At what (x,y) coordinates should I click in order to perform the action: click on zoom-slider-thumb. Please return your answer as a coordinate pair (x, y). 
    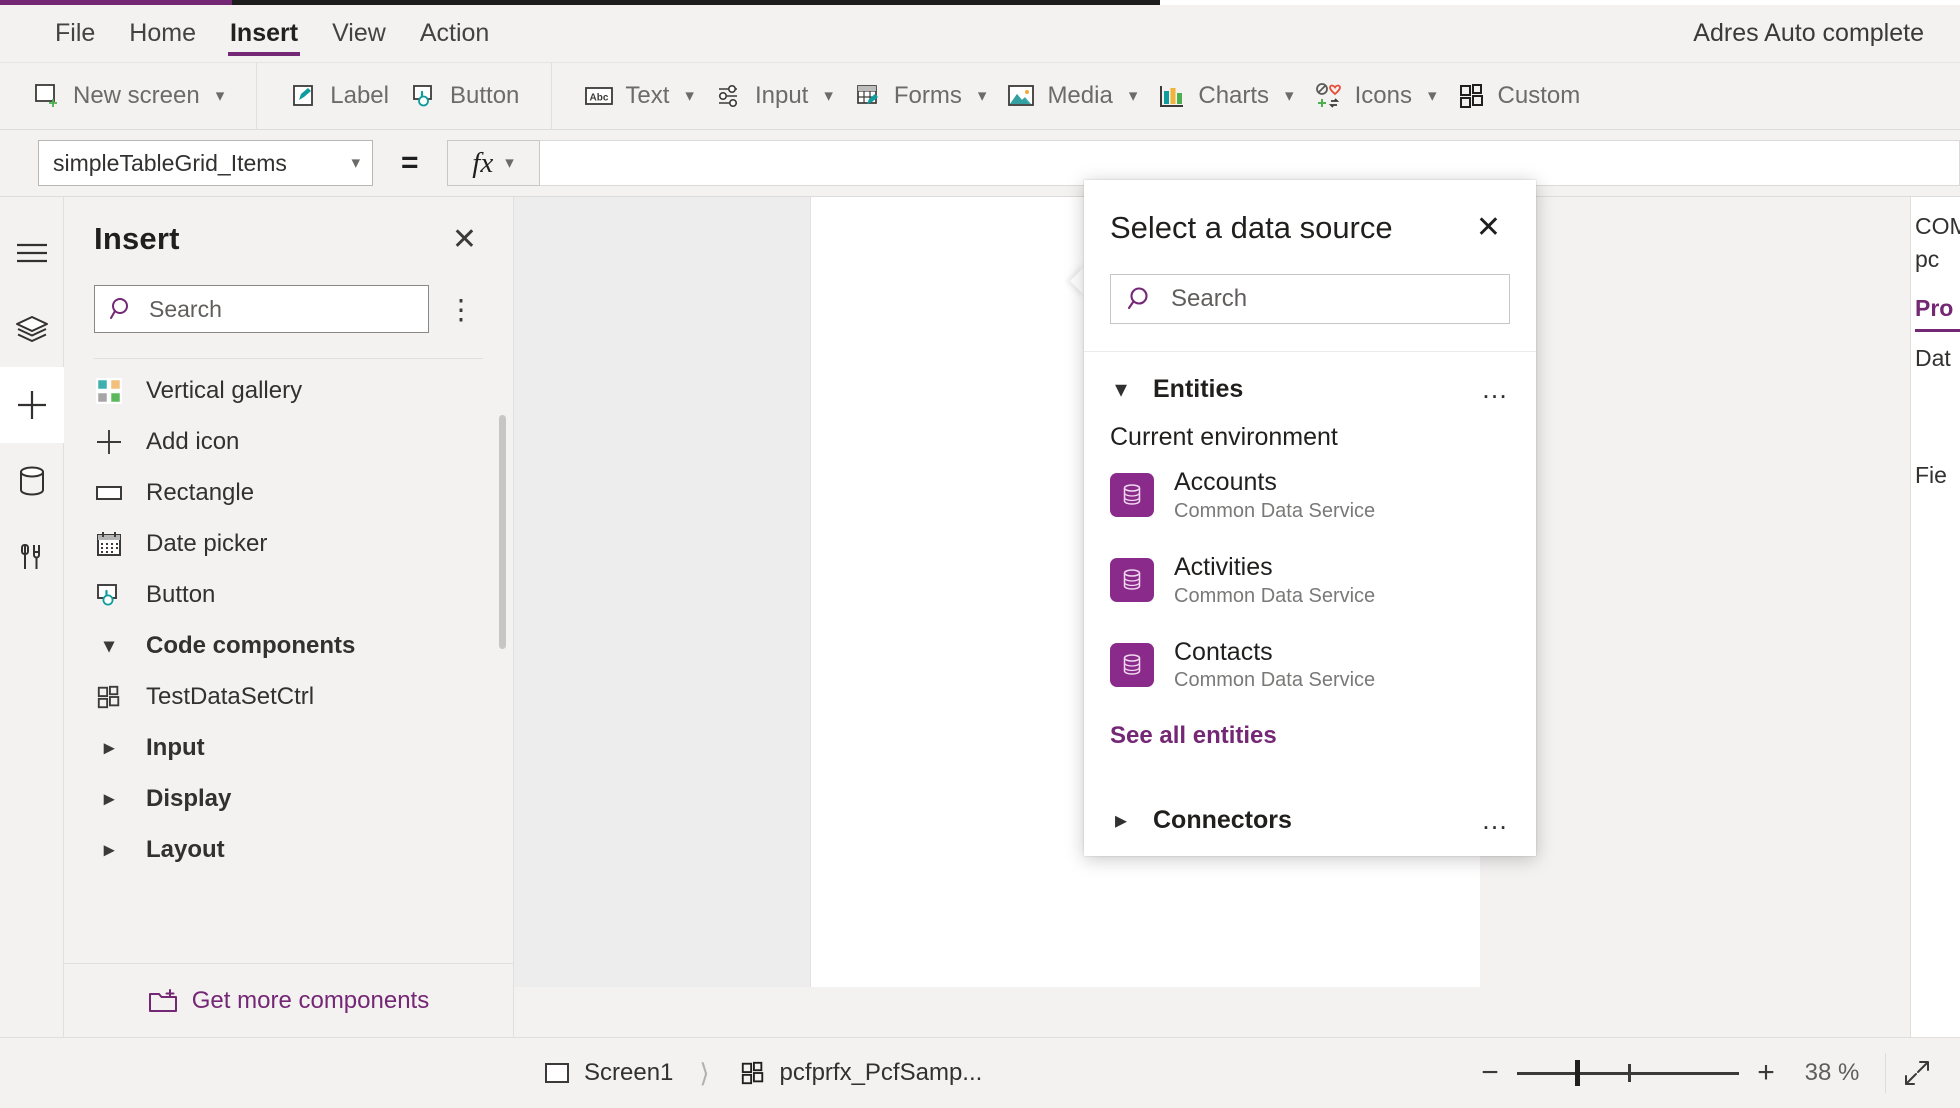
    Looking at the image, I should click on (1577, 1073).